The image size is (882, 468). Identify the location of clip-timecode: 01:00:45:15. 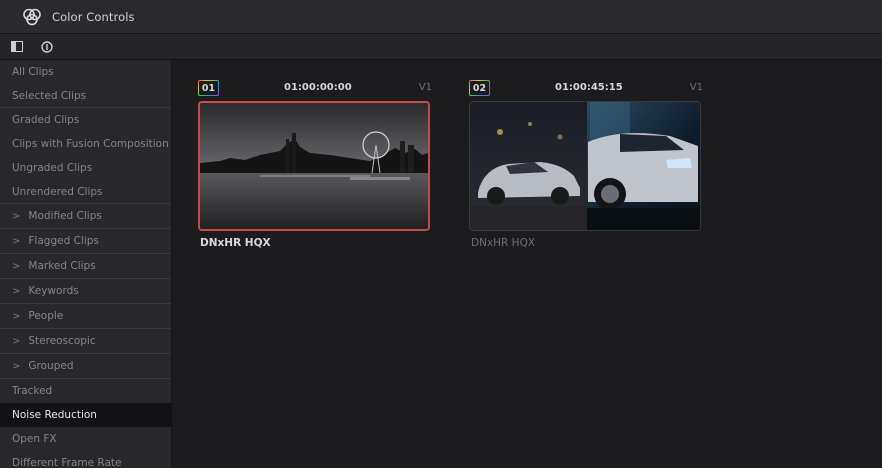
(589, 87).